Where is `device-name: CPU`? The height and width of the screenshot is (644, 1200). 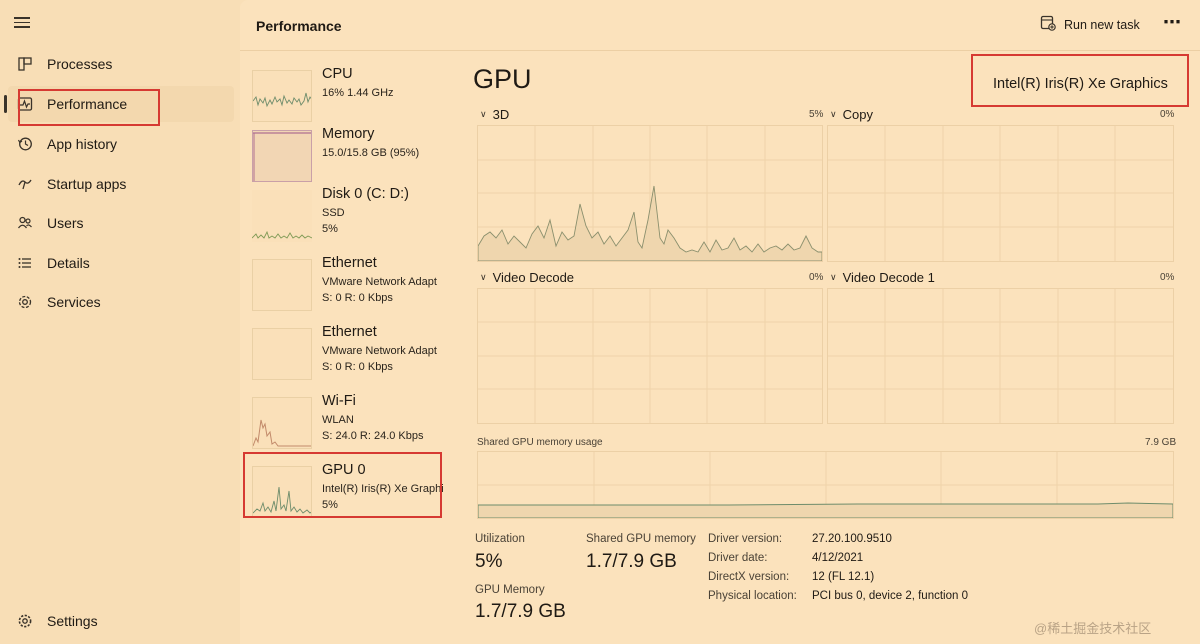 device-name: CPU is located at coordinates (337, 74).